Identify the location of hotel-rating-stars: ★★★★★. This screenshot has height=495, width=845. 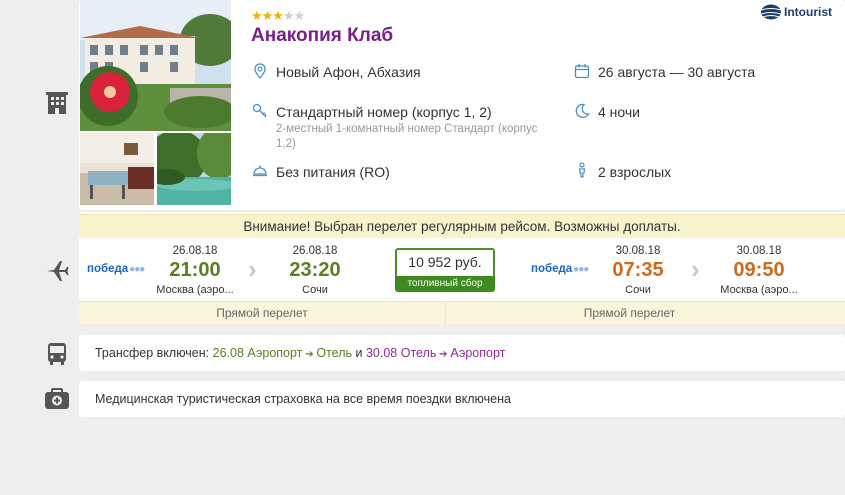
(278, 15).